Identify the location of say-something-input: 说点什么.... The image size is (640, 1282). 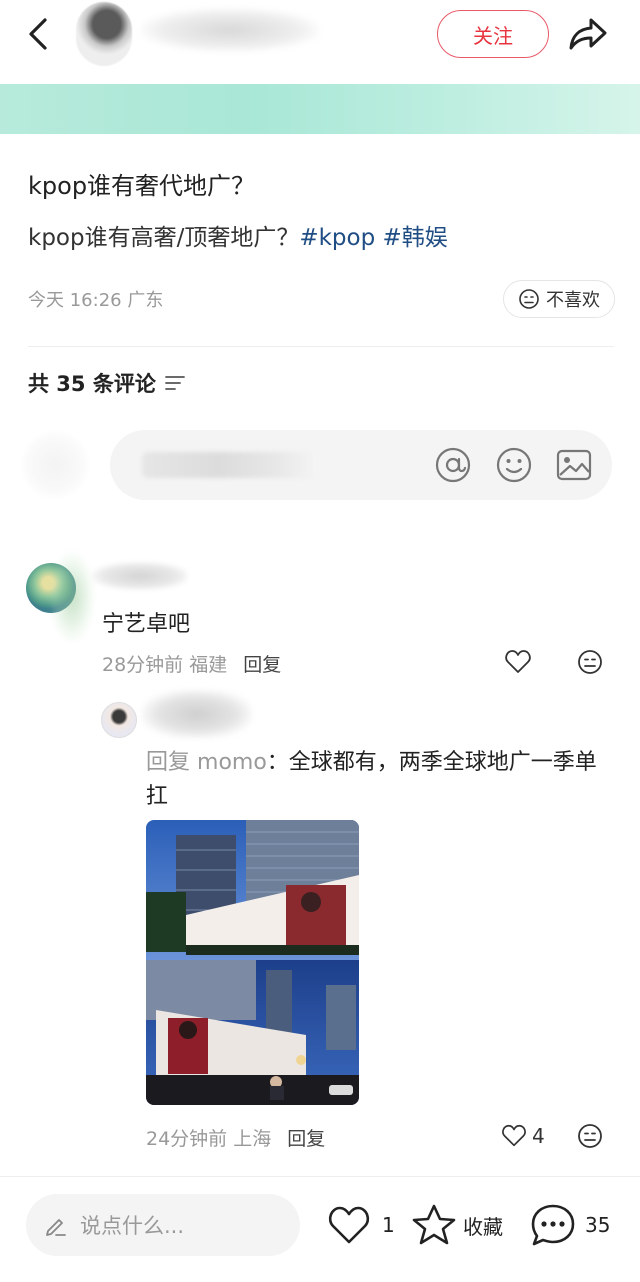
(163, 1225).